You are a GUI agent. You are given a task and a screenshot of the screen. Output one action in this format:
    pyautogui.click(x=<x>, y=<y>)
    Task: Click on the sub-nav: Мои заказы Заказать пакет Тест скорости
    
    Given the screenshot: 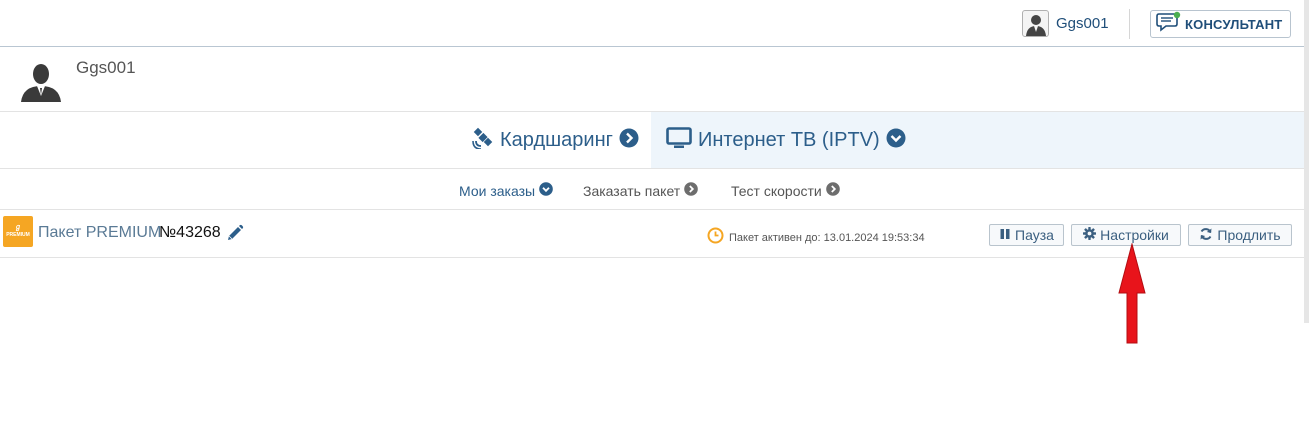 What is the action you would take?
    pyautogui.click(x=652, y=189)
    